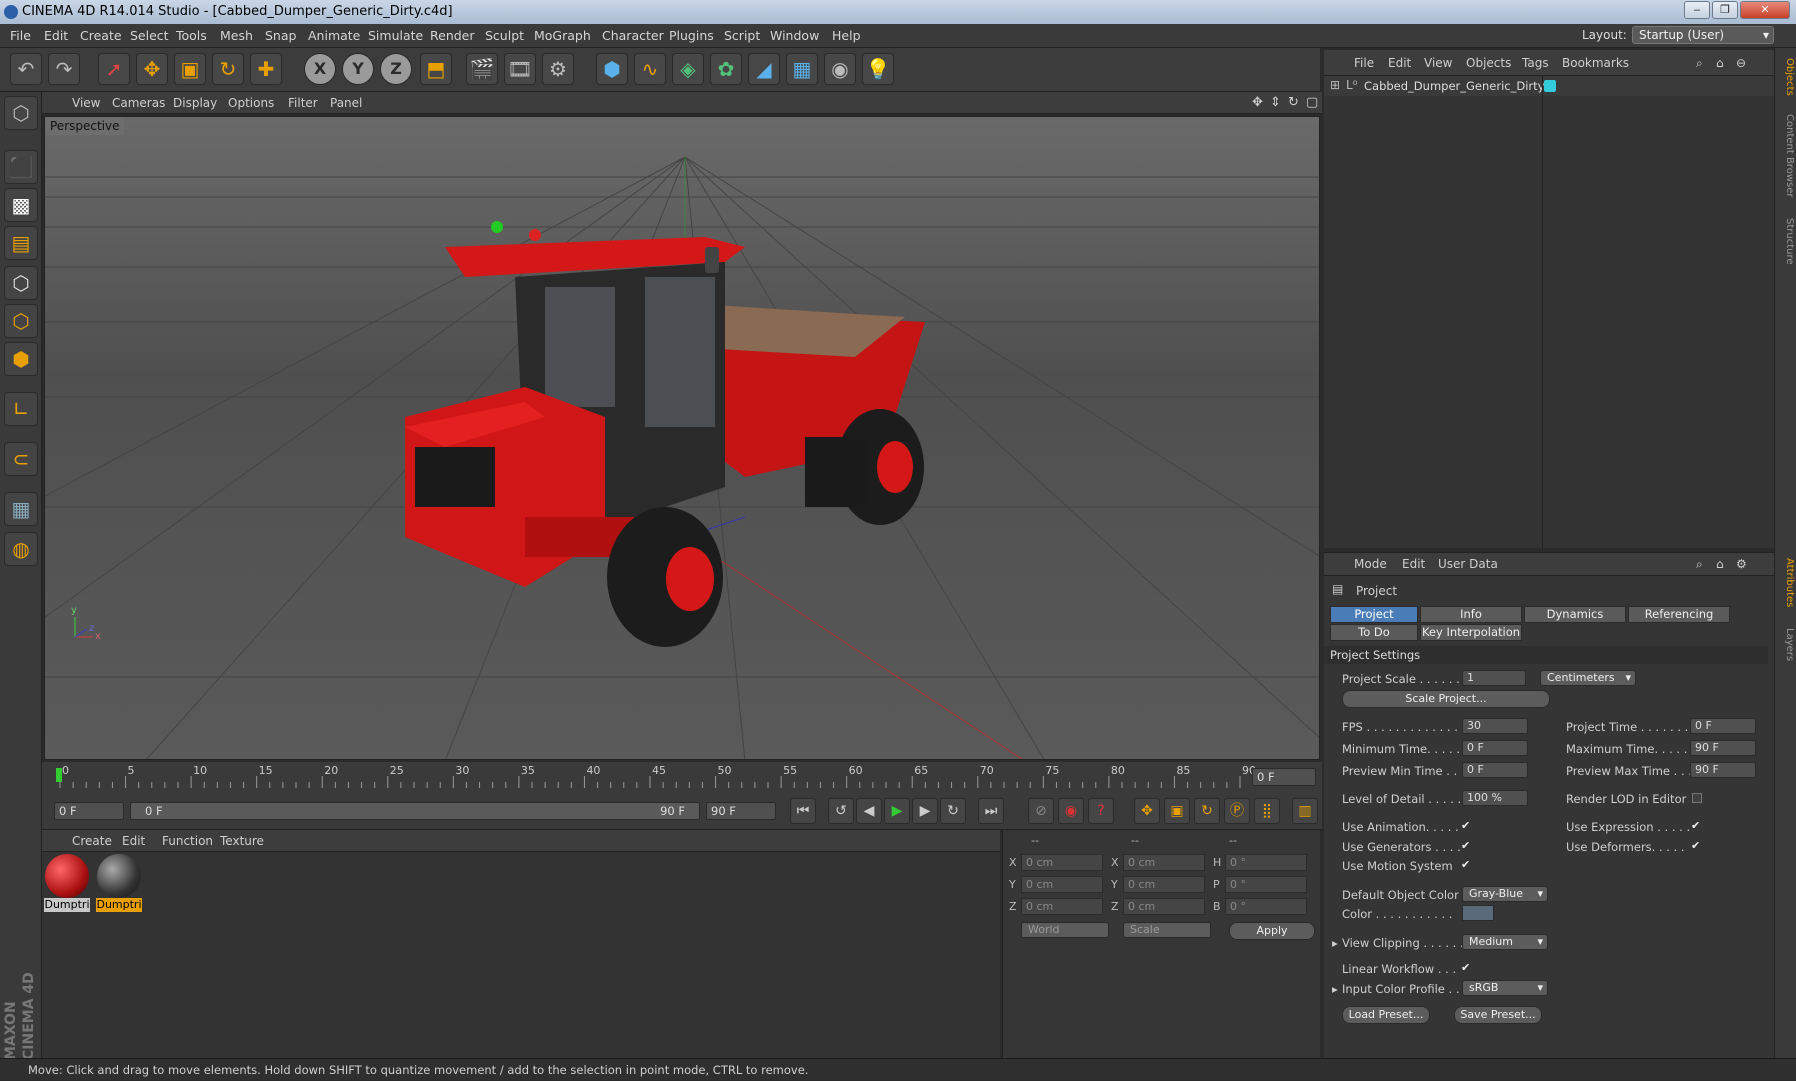 This screenshot has height=1081, width=1796. Describe the element at coordinates (152, 69) in the screenshot. I see `move-icon: ✥` at that location.